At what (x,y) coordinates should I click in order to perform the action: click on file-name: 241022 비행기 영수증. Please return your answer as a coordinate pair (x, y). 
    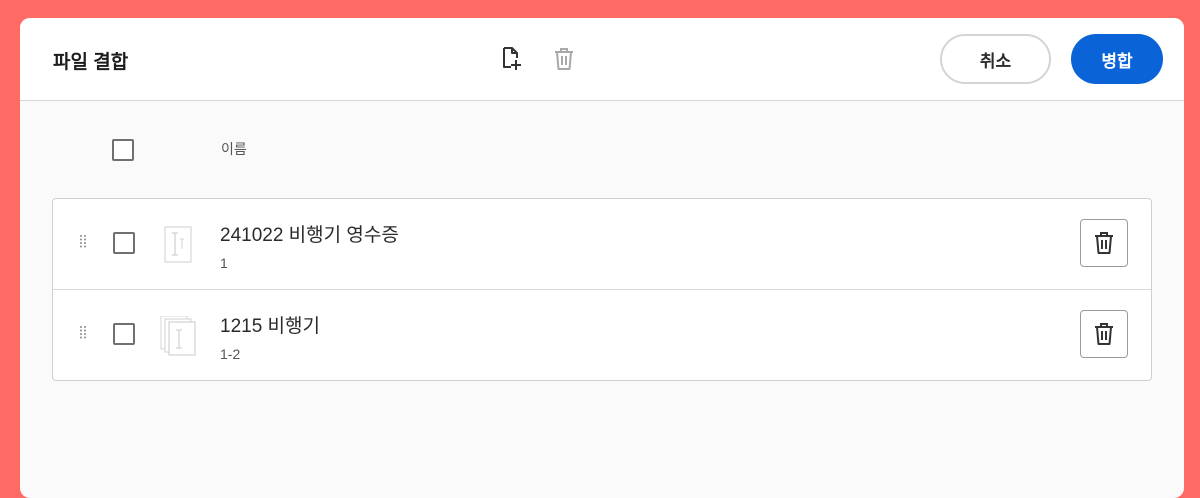
    Looking at the image, I should click on (309, 235).